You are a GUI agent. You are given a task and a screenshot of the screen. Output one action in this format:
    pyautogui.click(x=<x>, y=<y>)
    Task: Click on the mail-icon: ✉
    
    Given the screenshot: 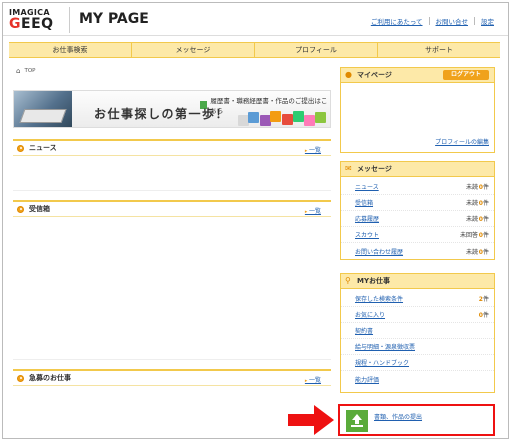 What is the action you would take?
    pyautogui.click(x=348, y=168)
    